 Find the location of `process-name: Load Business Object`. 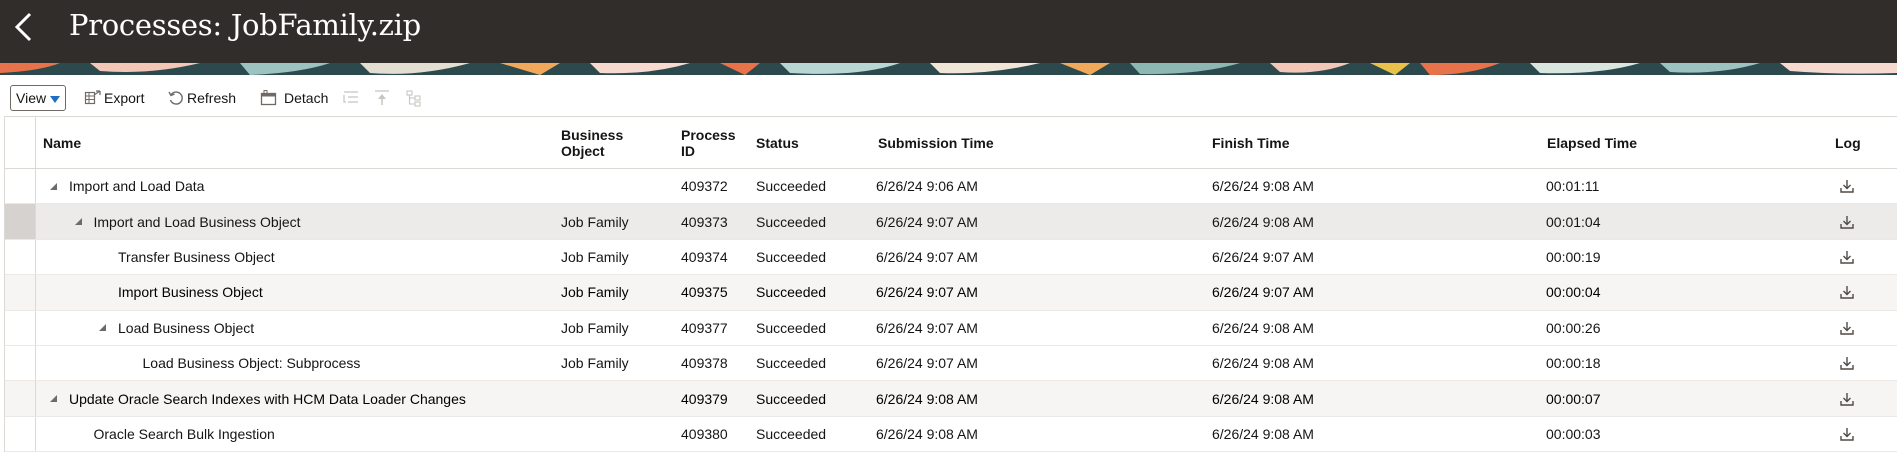

process-name: Load Business Object is located at coordinates (186, 327).